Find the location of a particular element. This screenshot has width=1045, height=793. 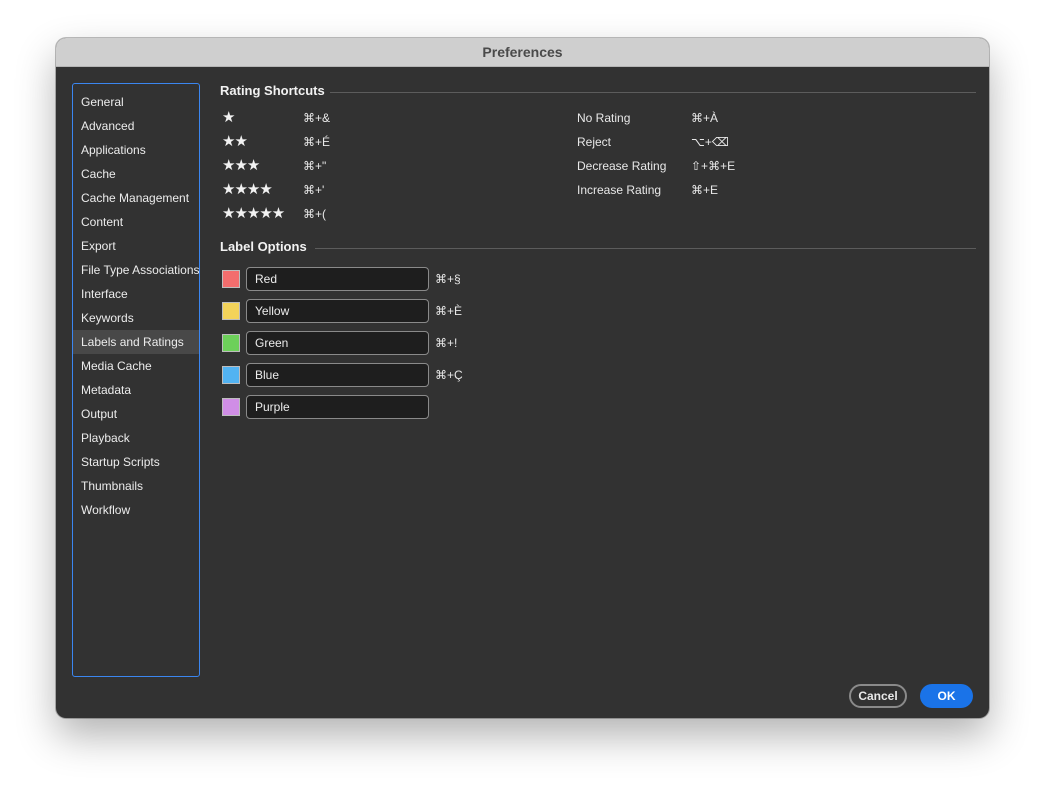

increase-rating-shortcut: ⌘+E is located at coordinates (705, 190).